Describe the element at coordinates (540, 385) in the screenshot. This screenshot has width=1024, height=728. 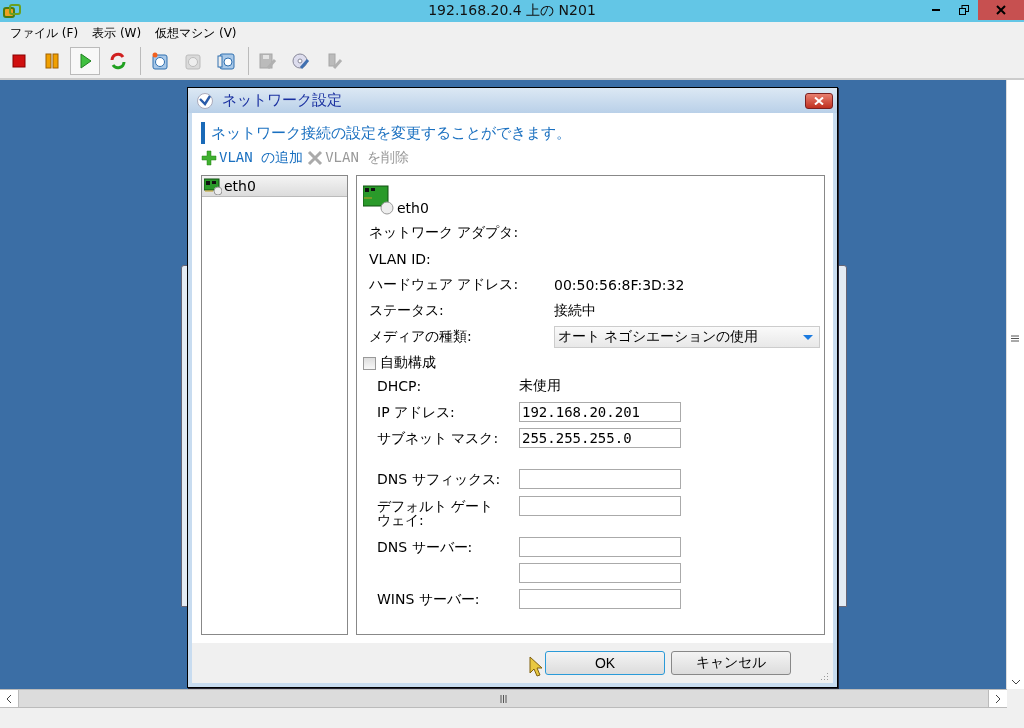
I see `field-value: 未使用` at that location.